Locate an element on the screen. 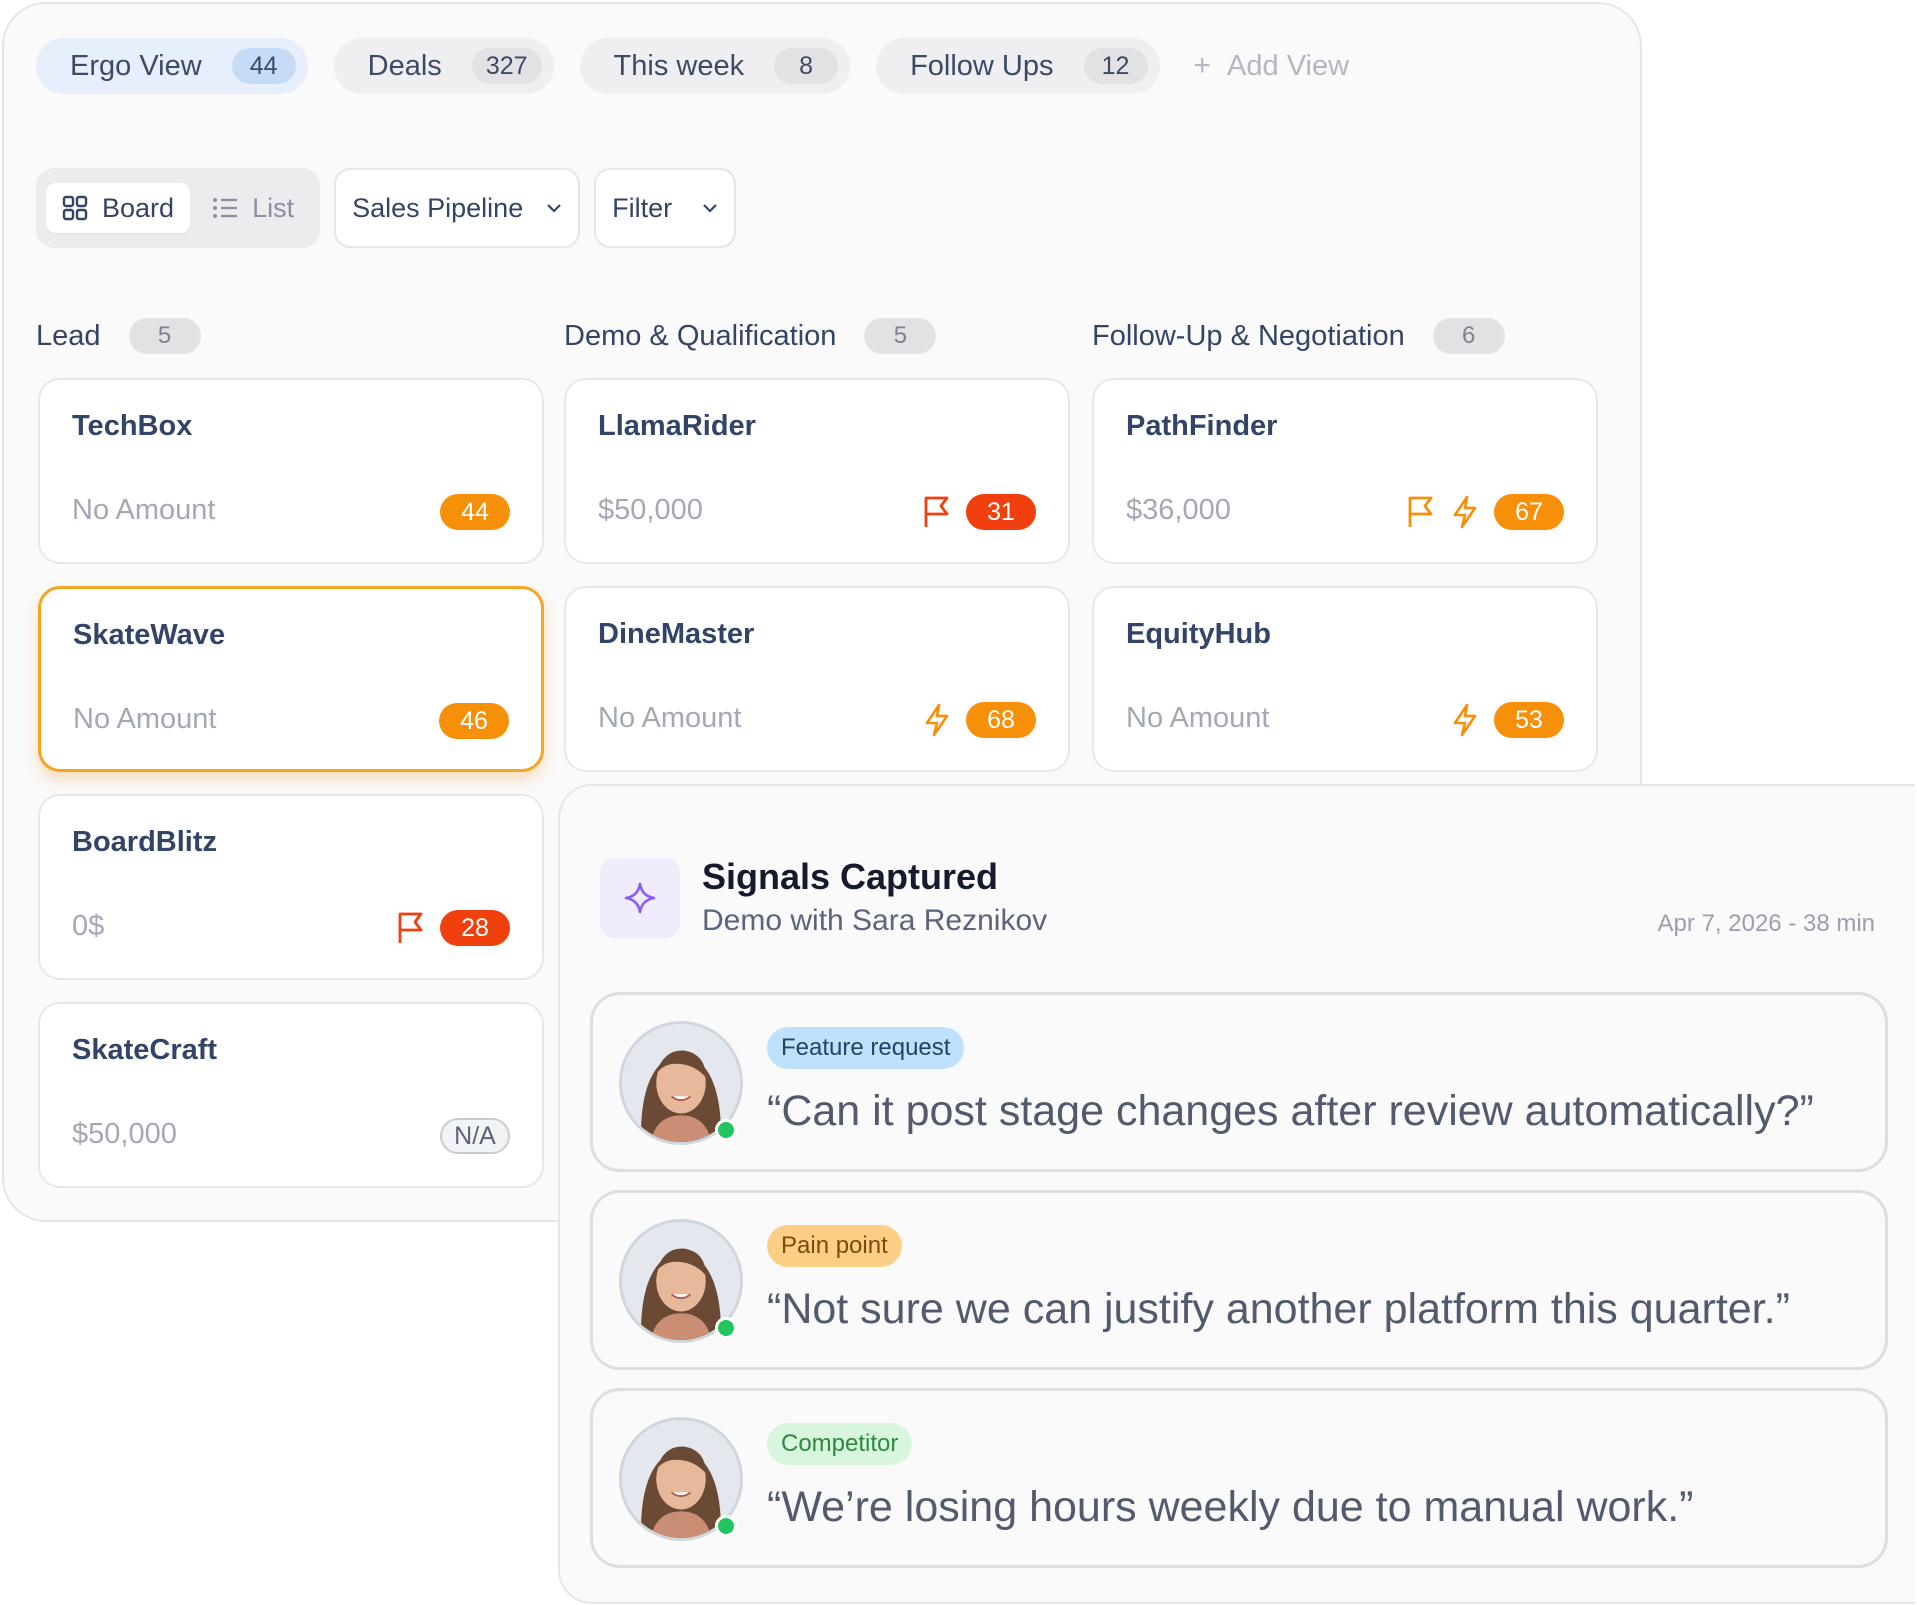  column-title: Follow-Up & Negotiation is located at coordinates (1248, 335).